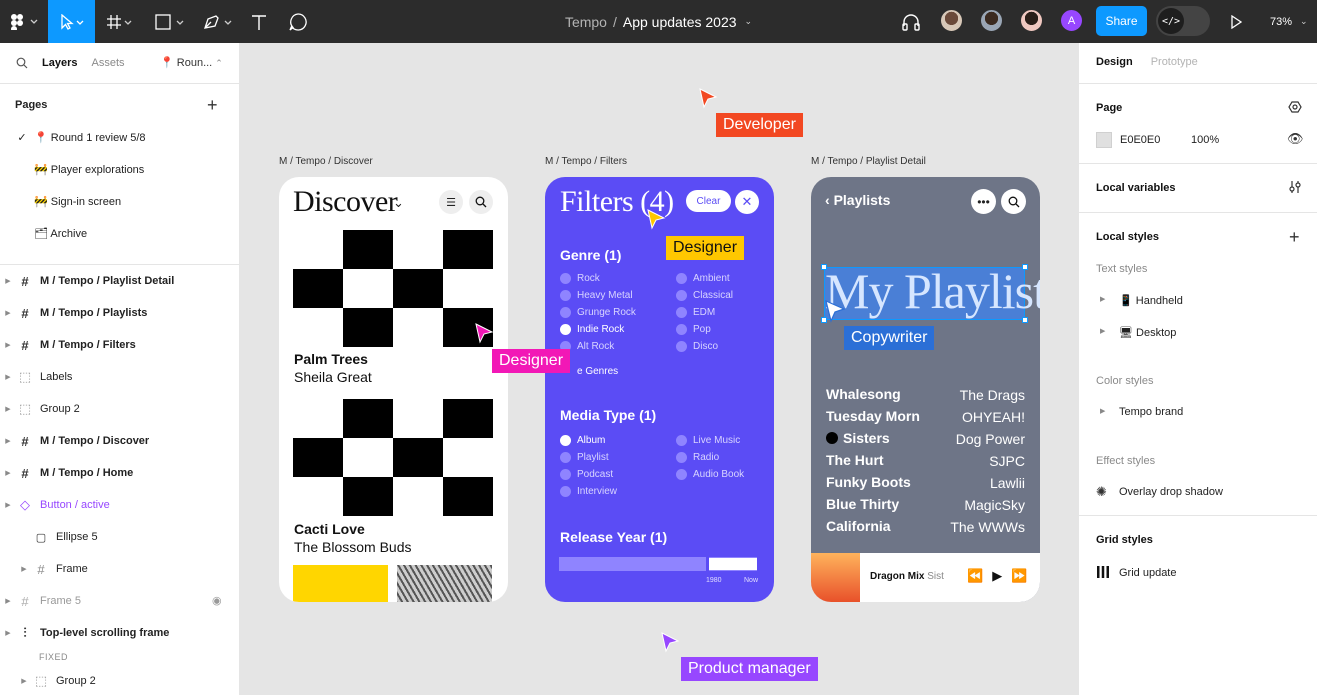  What do you see at coordinates (1289, 21) in the screenshot?
I see `zoom-menu: 73% ⌄` at bounding box center [1289, 21].